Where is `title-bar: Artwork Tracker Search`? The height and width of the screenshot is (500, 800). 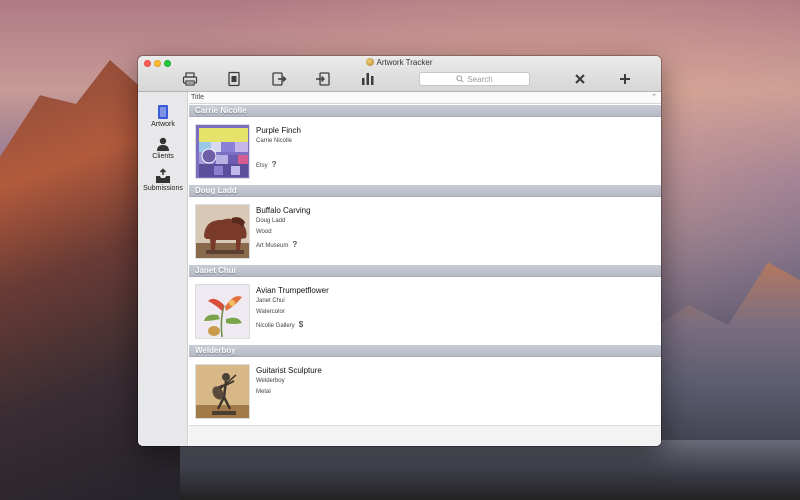 title-bar: Artwork Tracker Search is located at coordinates (399, 74).